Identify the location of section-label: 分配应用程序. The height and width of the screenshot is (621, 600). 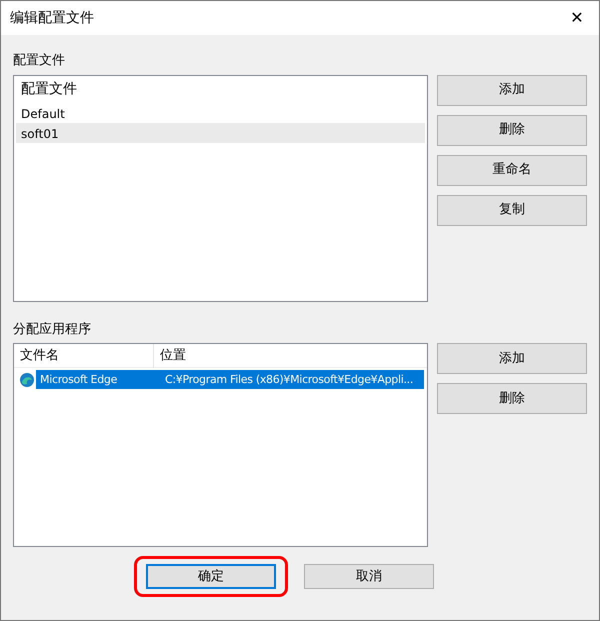
(52, 329).